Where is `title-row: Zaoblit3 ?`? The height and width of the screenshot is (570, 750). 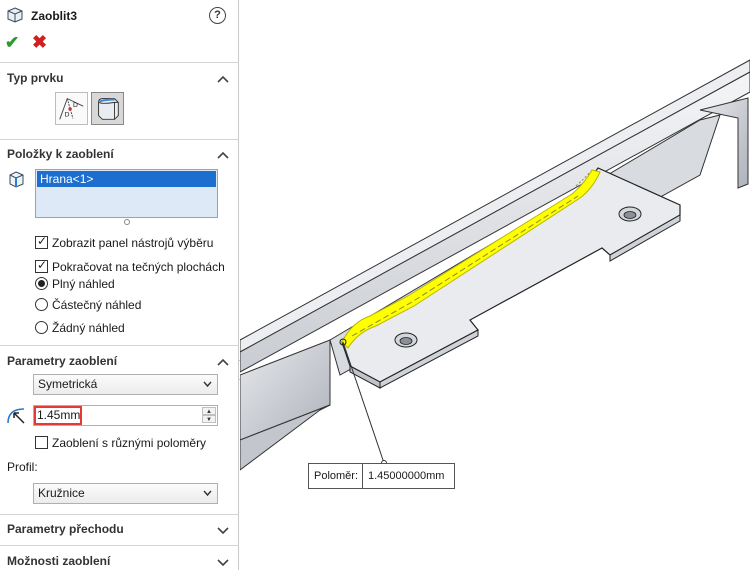
title-row: Zaoblit3 ? is located at coordinates (119, 15).